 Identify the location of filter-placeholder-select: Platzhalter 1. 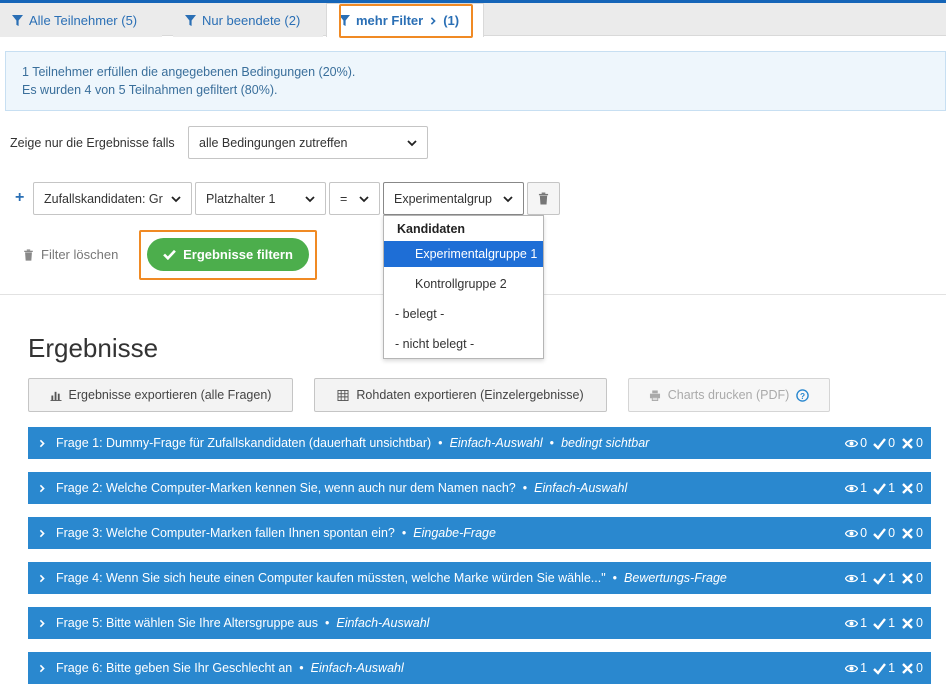
(260, 198).